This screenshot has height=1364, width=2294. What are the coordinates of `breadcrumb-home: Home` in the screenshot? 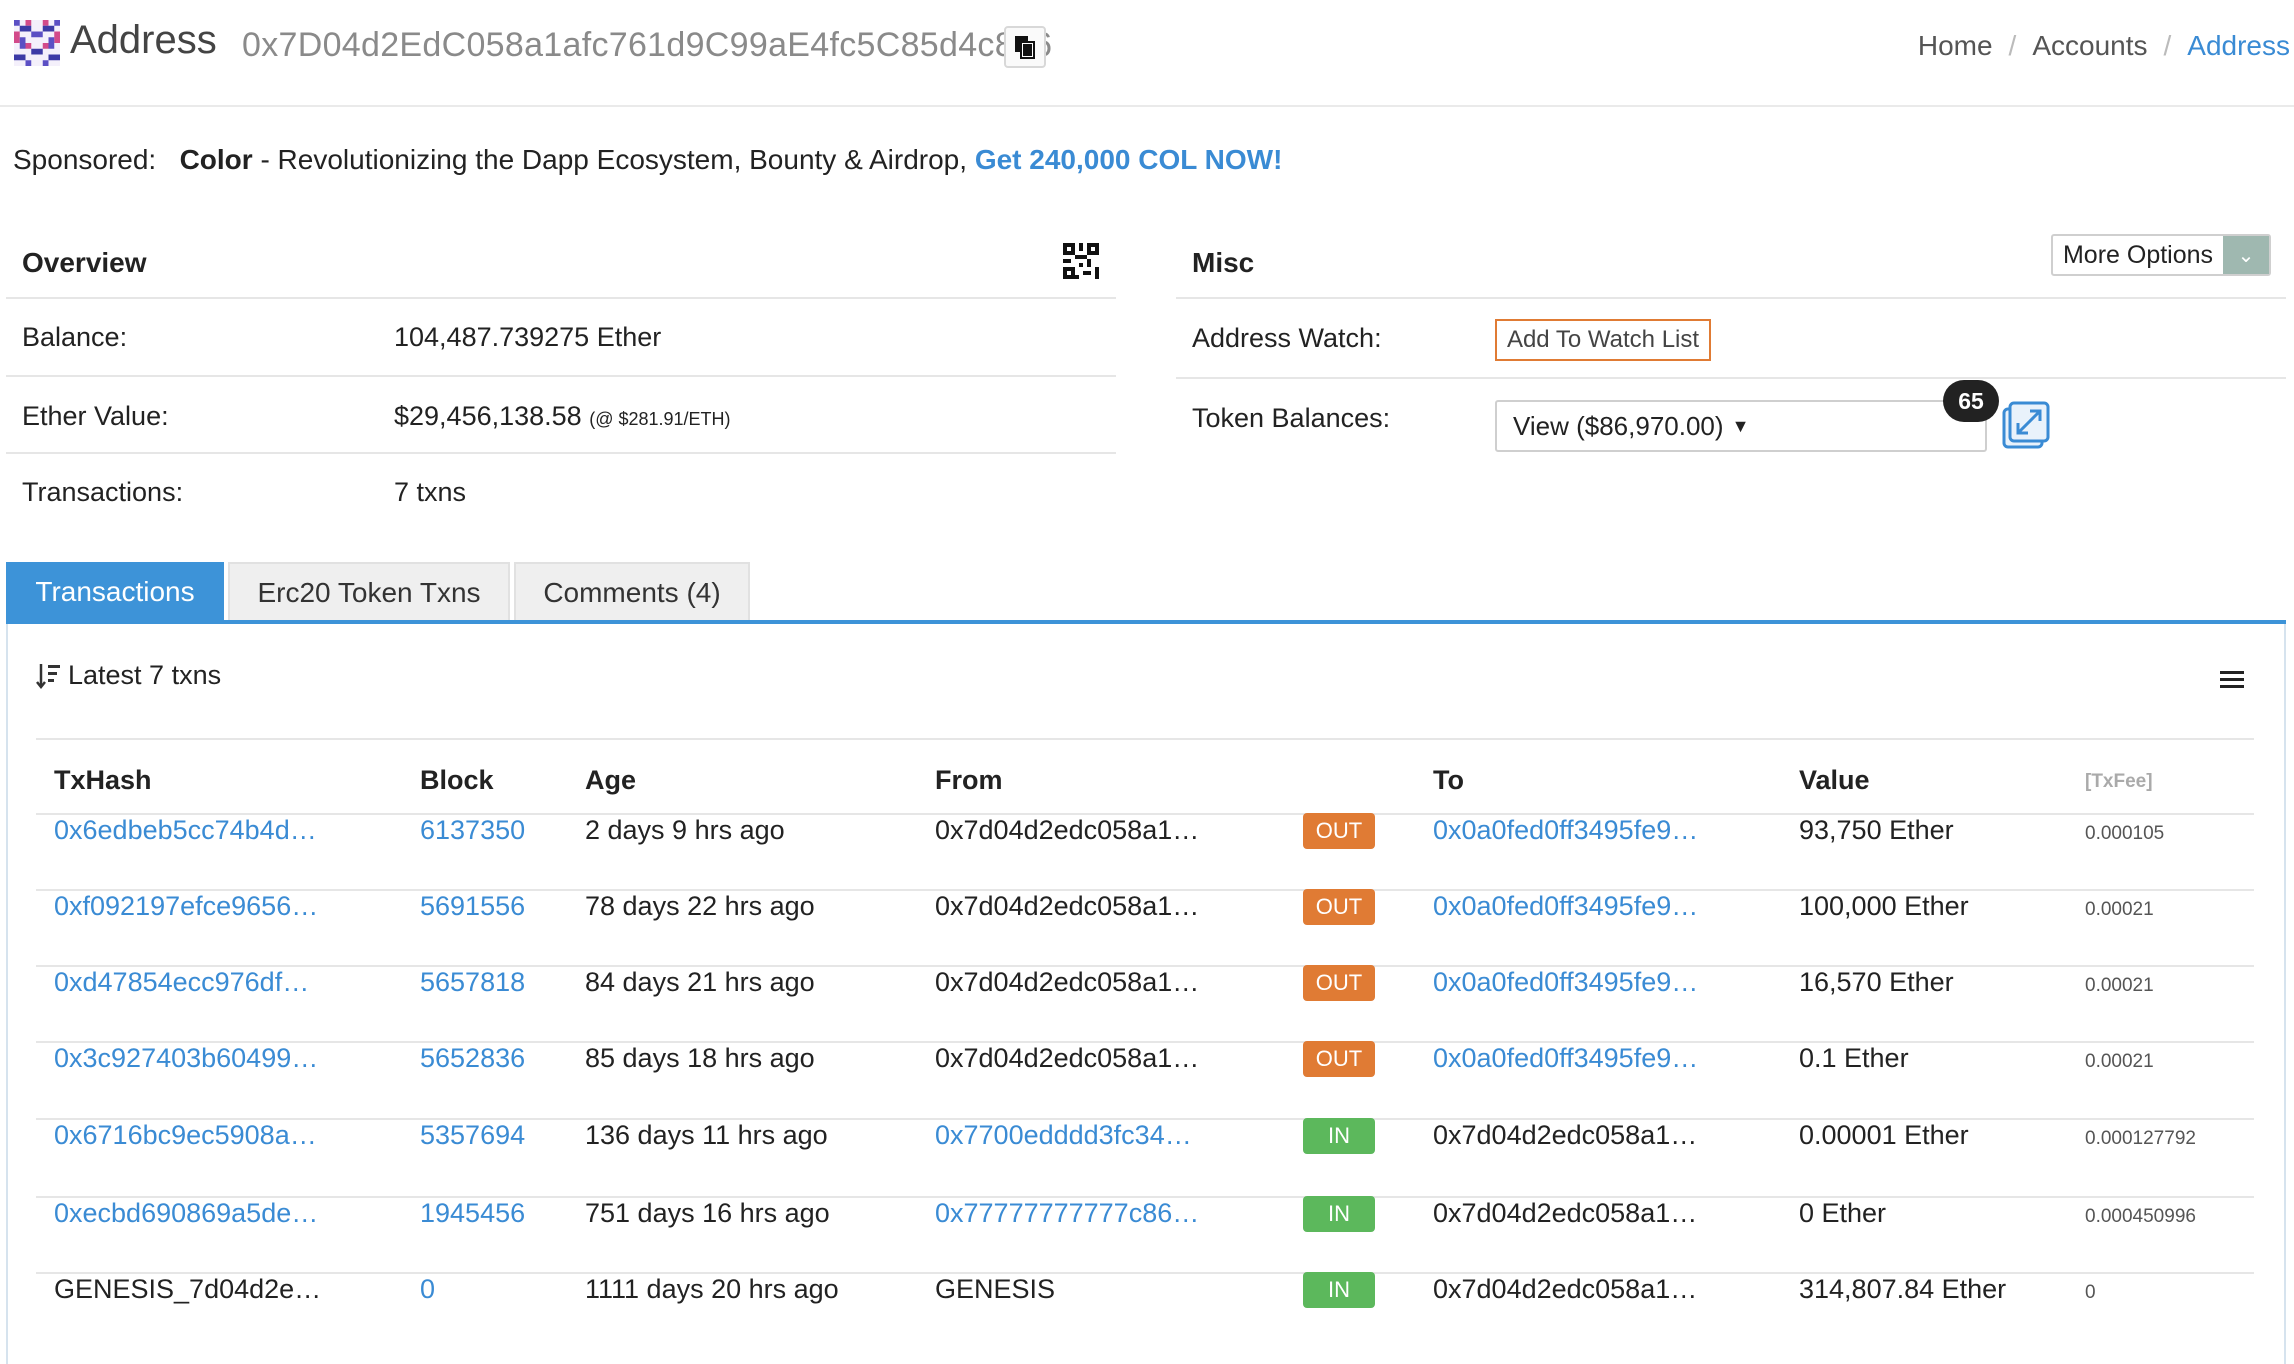 It's located at (1955, 46).